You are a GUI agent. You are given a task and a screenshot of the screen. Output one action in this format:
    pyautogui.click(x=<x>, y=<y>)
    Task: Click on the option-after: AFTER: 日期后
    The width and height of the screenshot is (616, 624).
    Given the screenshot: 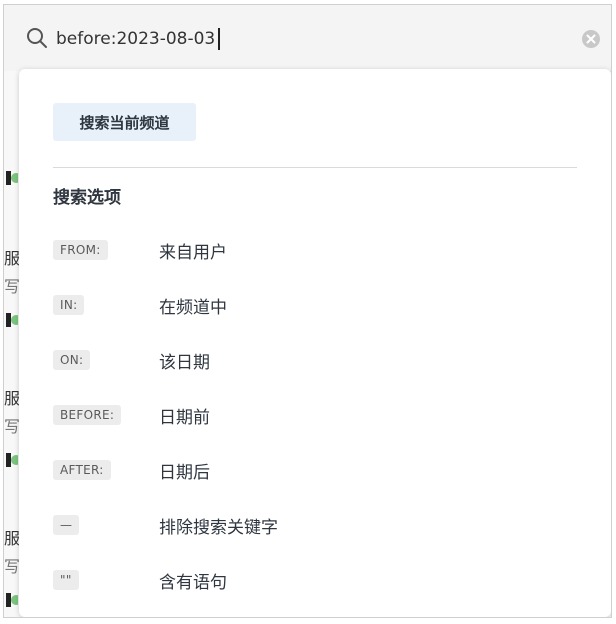 What is the action you would take?
    pyautogui.click(x=323, y=470)
    